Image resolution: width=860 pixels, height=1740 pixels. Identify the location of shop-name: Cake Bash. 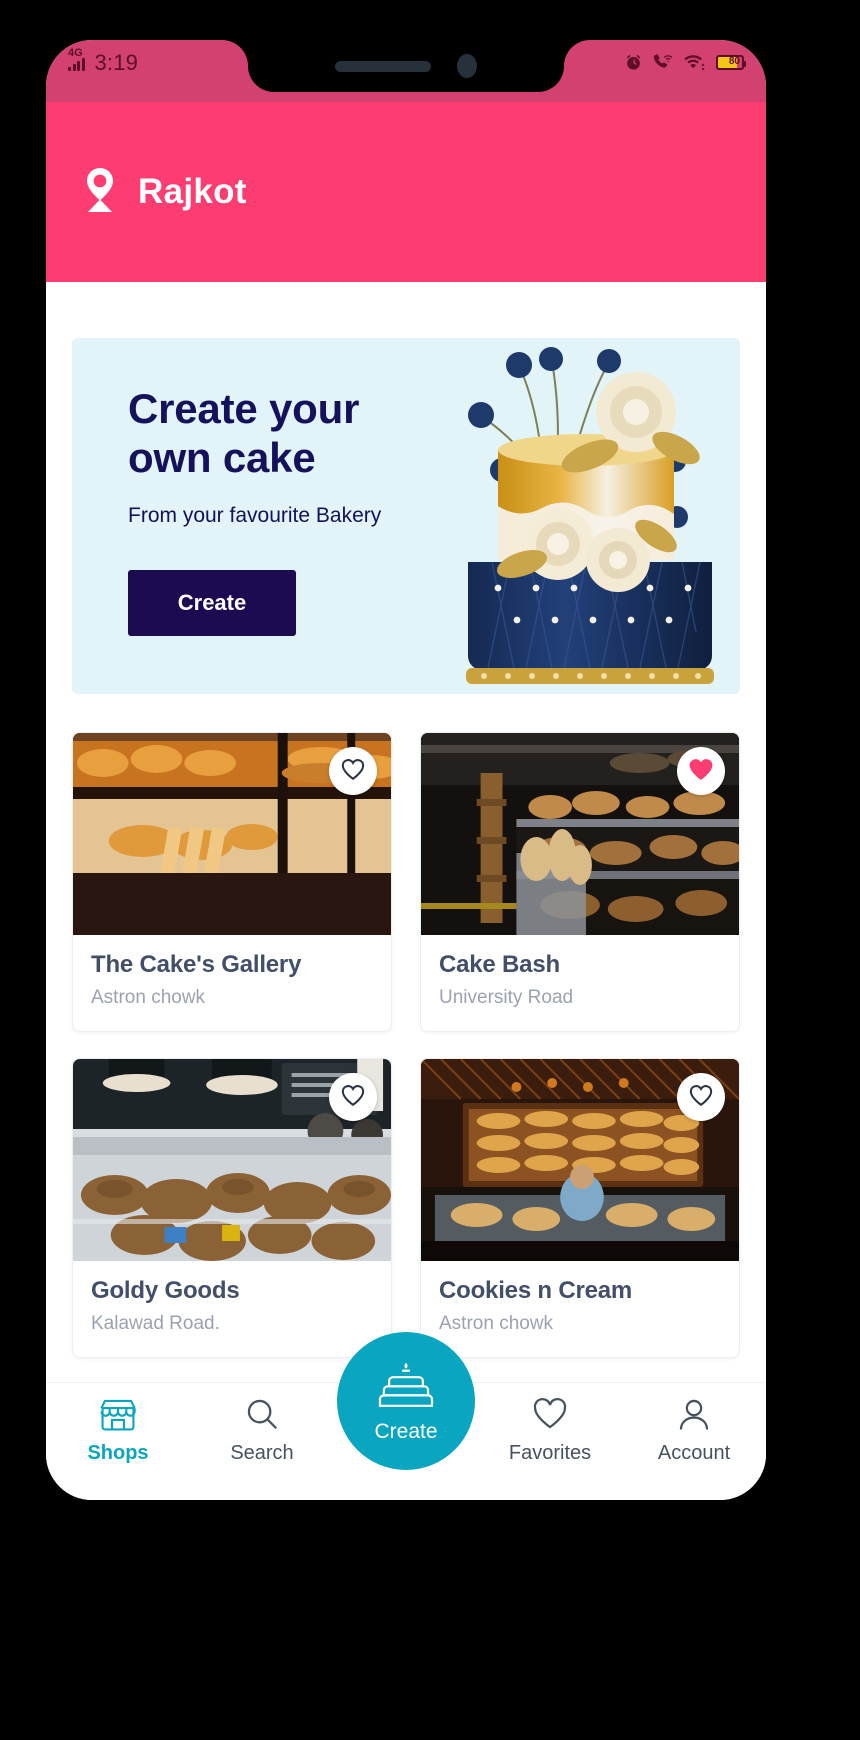
(499, 964).